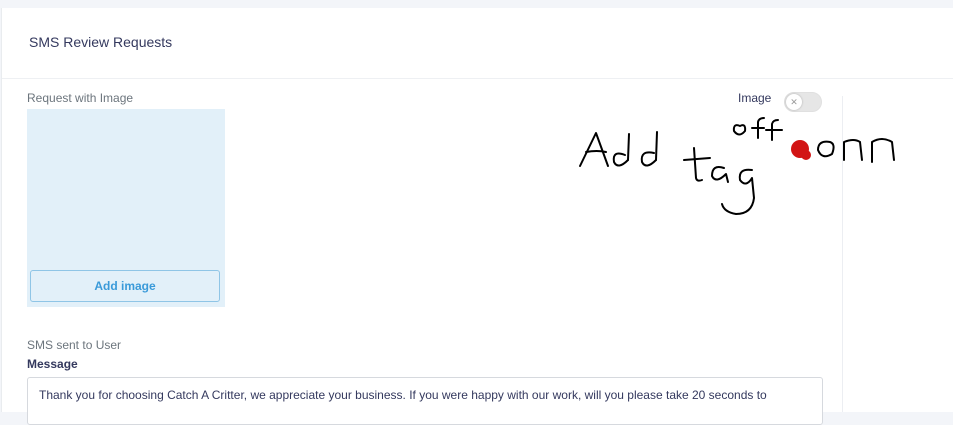 The image size is (953, 425). I want to click on add-image-button: Add image, so click(125, 286).